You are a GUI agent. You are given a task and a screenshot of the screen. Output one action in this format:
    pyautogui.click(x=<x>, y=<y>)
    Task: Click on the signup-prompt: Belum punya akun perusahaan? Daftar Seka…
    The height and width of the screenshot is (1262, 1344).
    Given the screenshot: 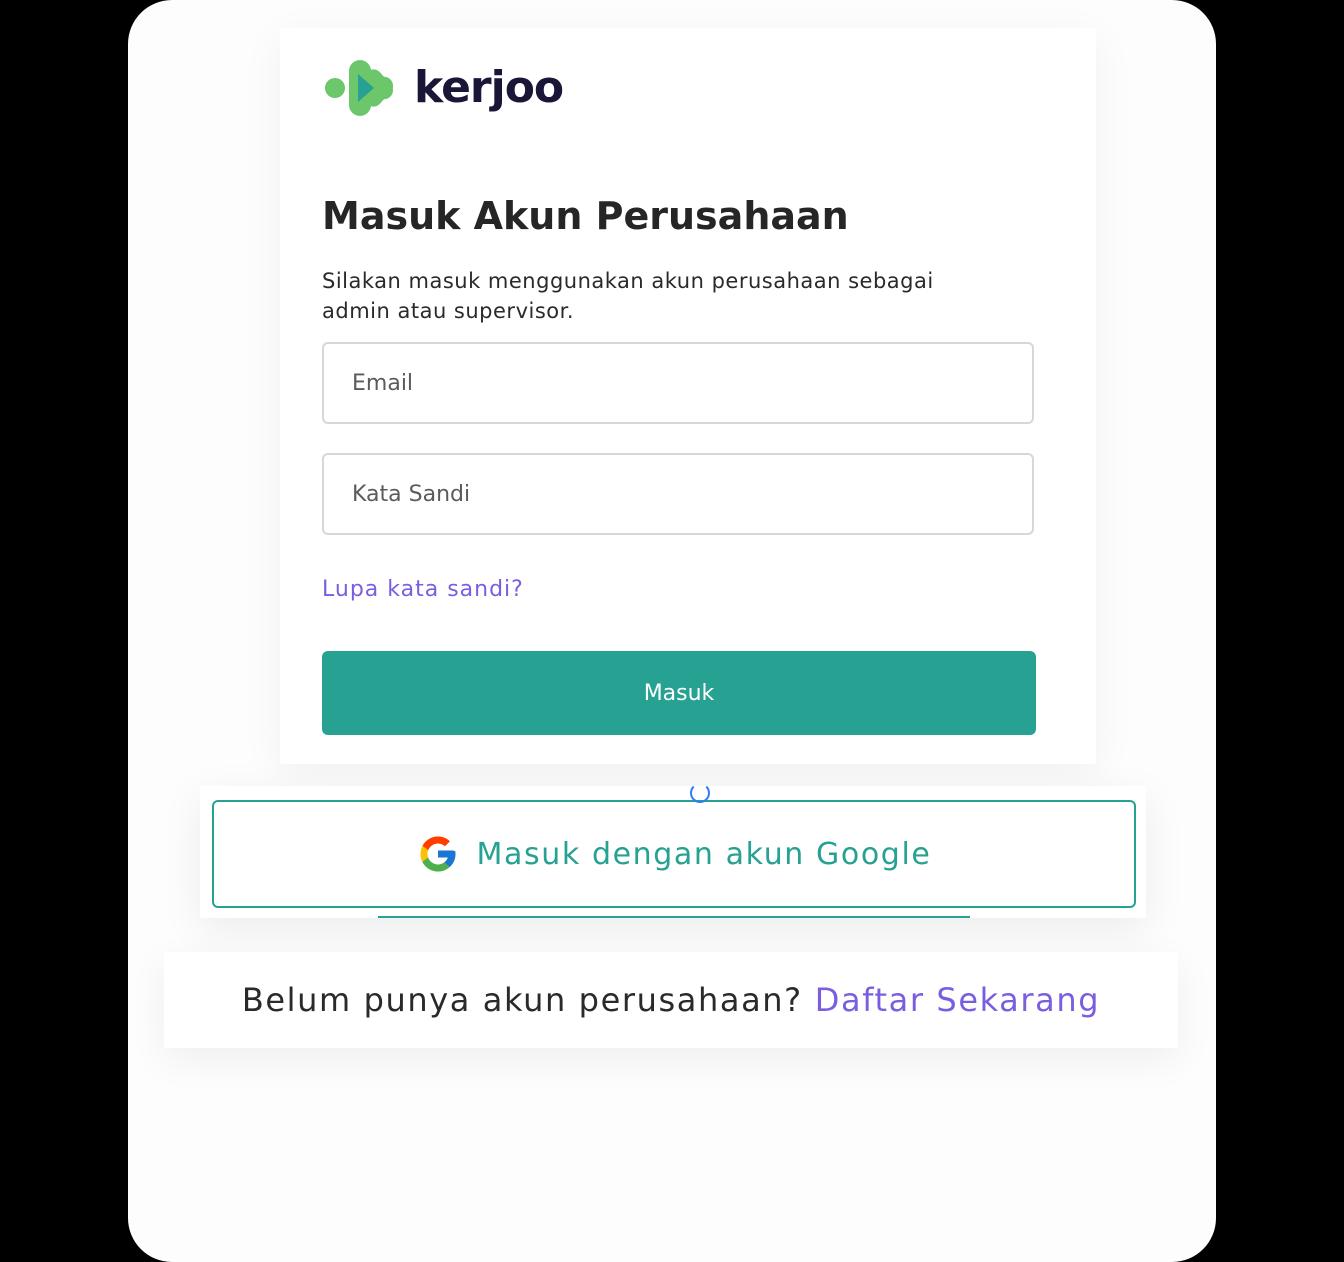 What is the action you would take?
    pyautogui.click(x=671, y=1000)
    